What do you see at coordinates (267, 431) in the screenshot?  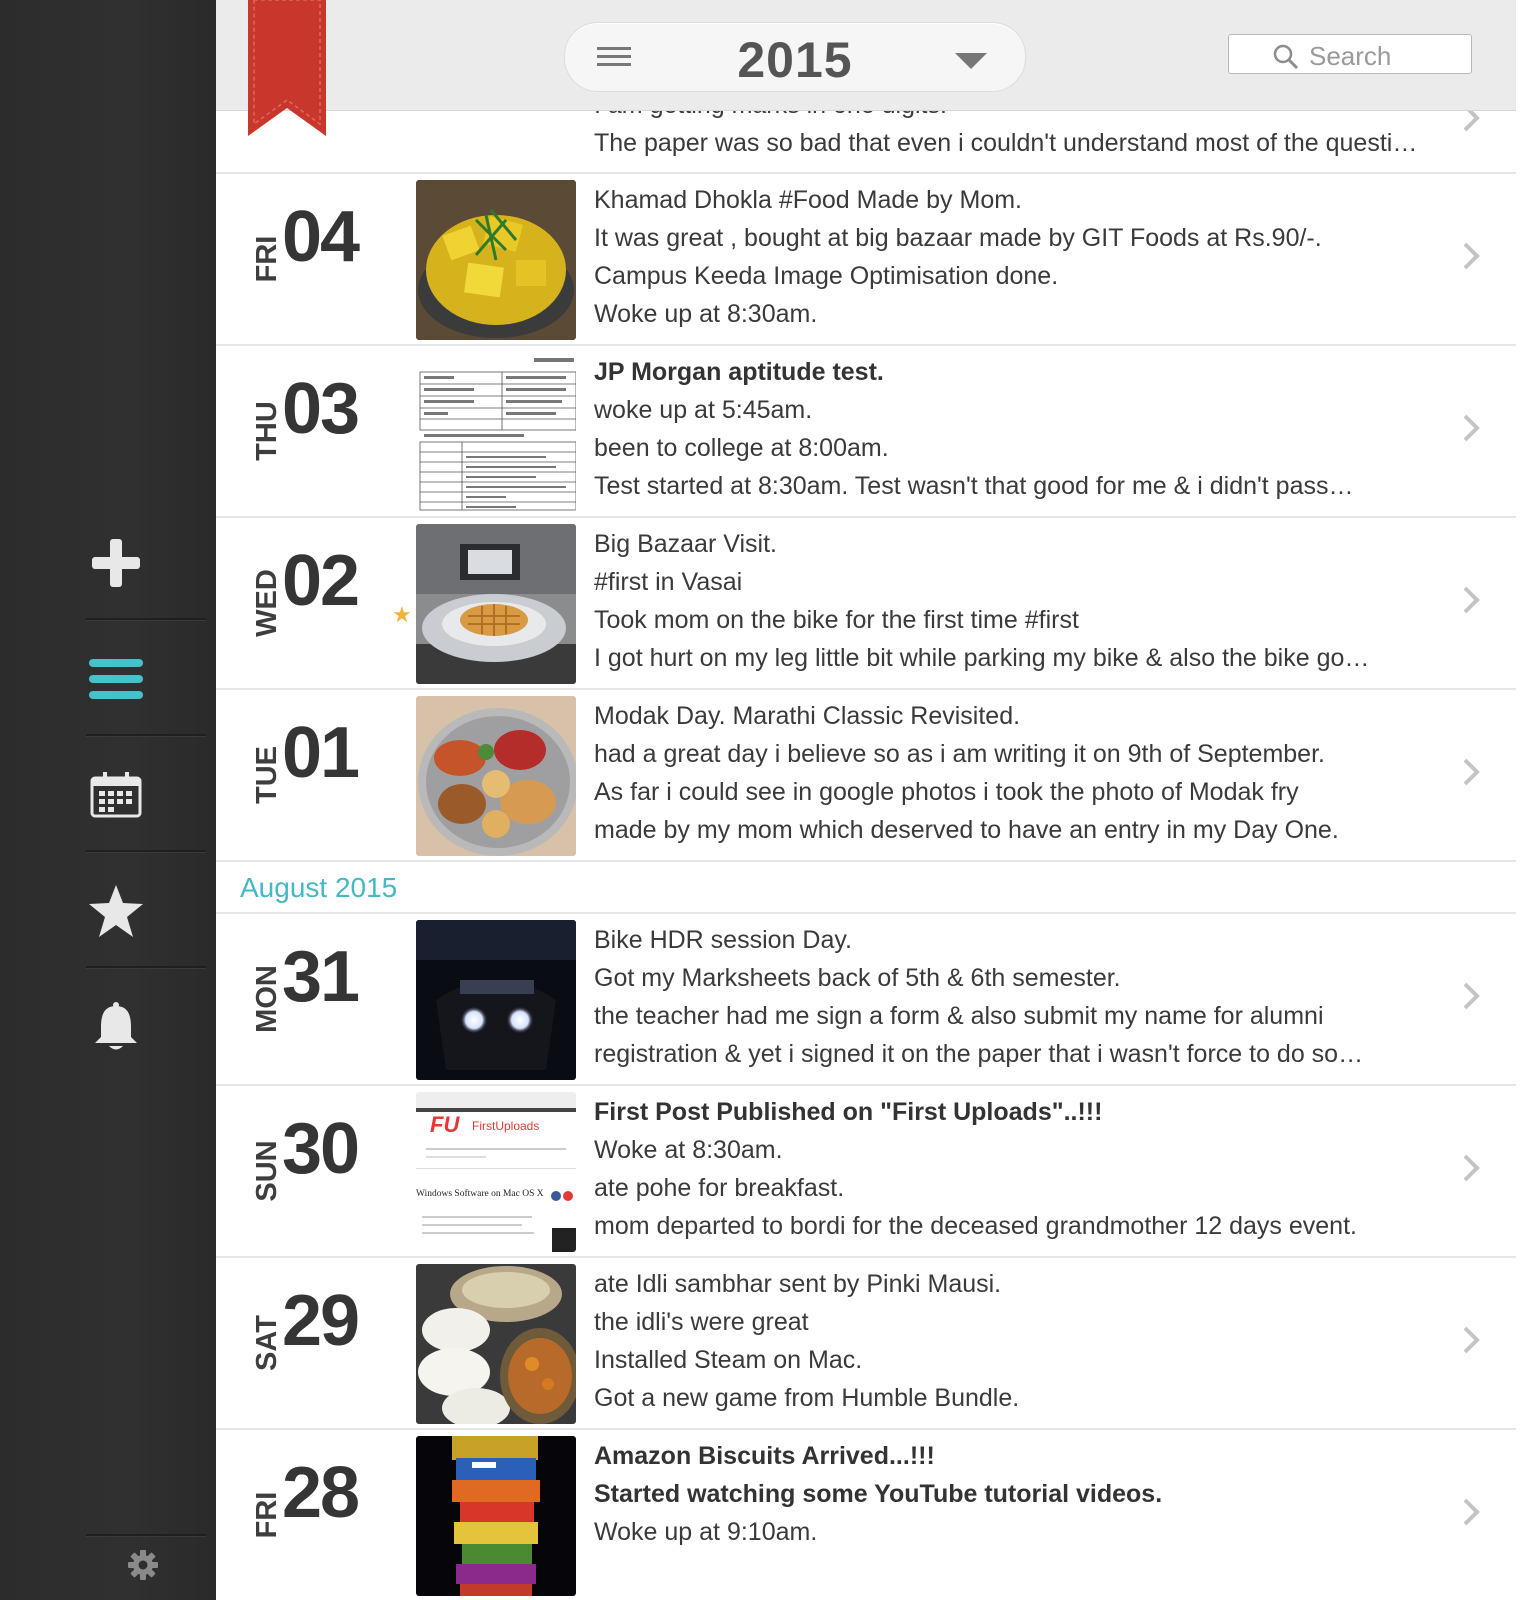 I see `entry-weekday: THU` at bounding box center [267, 431].